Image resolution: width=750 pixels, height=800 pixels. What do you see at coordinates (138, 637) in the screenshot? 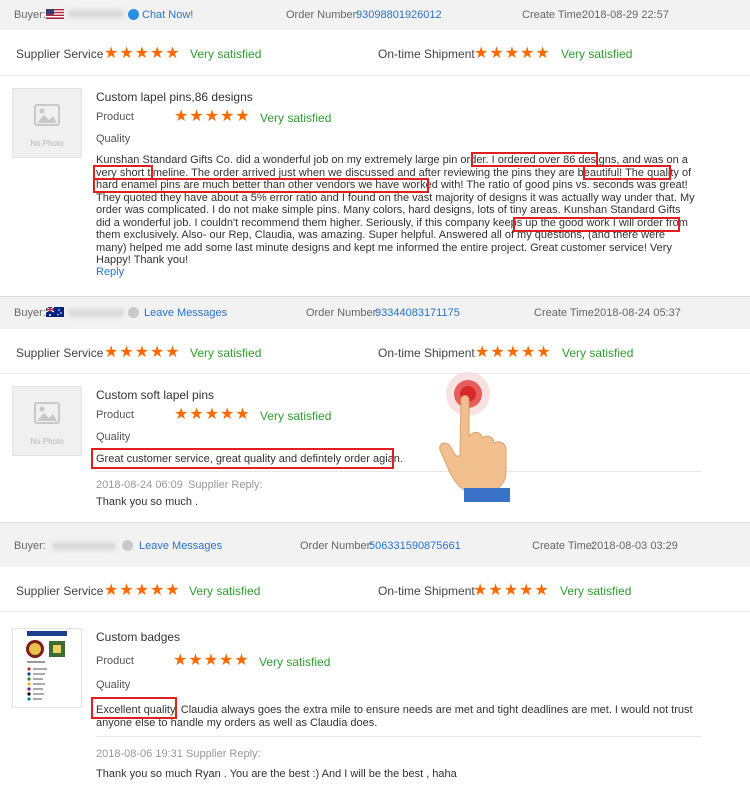
I see `product-title: Custom badges` at bounding box center [138, 637].